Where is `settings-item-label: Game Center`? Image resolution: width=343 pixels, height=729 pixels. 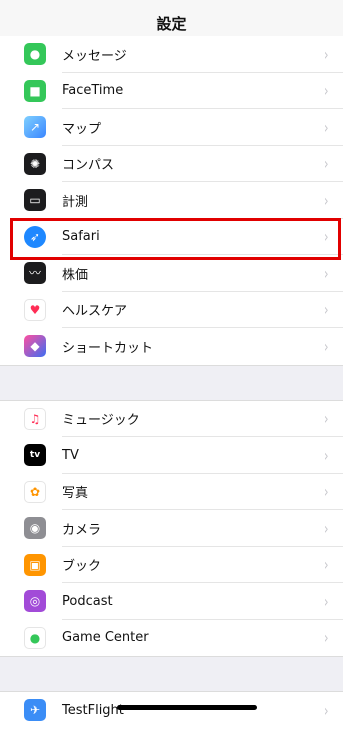 settings-item-label: Game Center is located at coordinates (105, 638).